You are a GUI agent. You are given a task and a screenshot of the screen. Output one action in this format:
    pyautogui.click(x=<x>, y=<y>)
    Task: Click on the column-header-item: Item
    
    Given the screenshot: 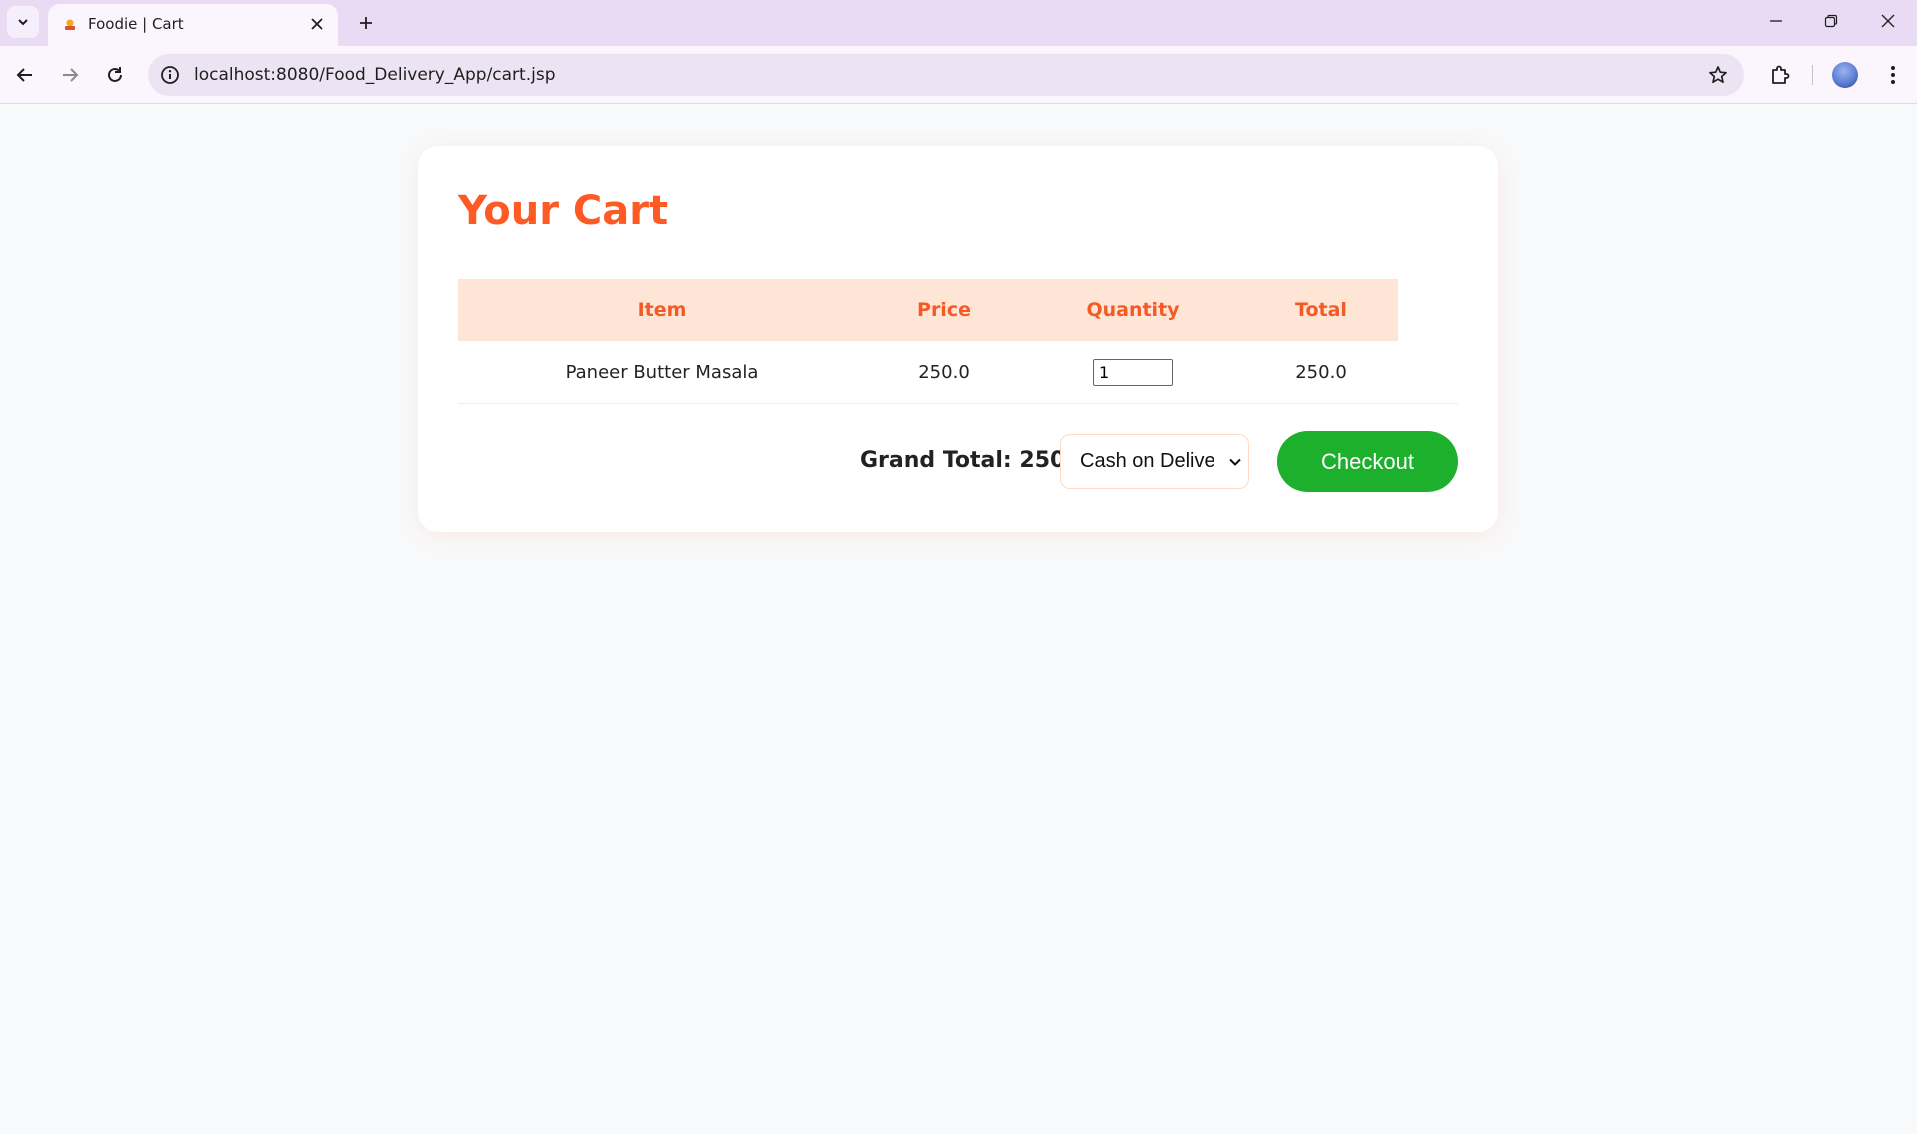 What is the action you would take?
    pyautogui.click(x=662, y=310)
    